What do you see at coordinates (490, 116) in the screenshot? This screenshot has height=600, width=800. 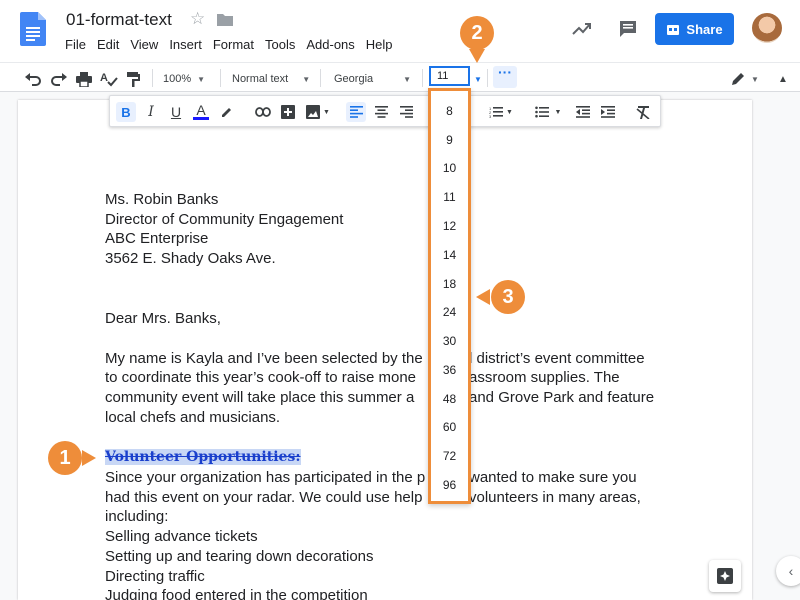 I see `svg-text: 3` at bounding box center [490, 116].